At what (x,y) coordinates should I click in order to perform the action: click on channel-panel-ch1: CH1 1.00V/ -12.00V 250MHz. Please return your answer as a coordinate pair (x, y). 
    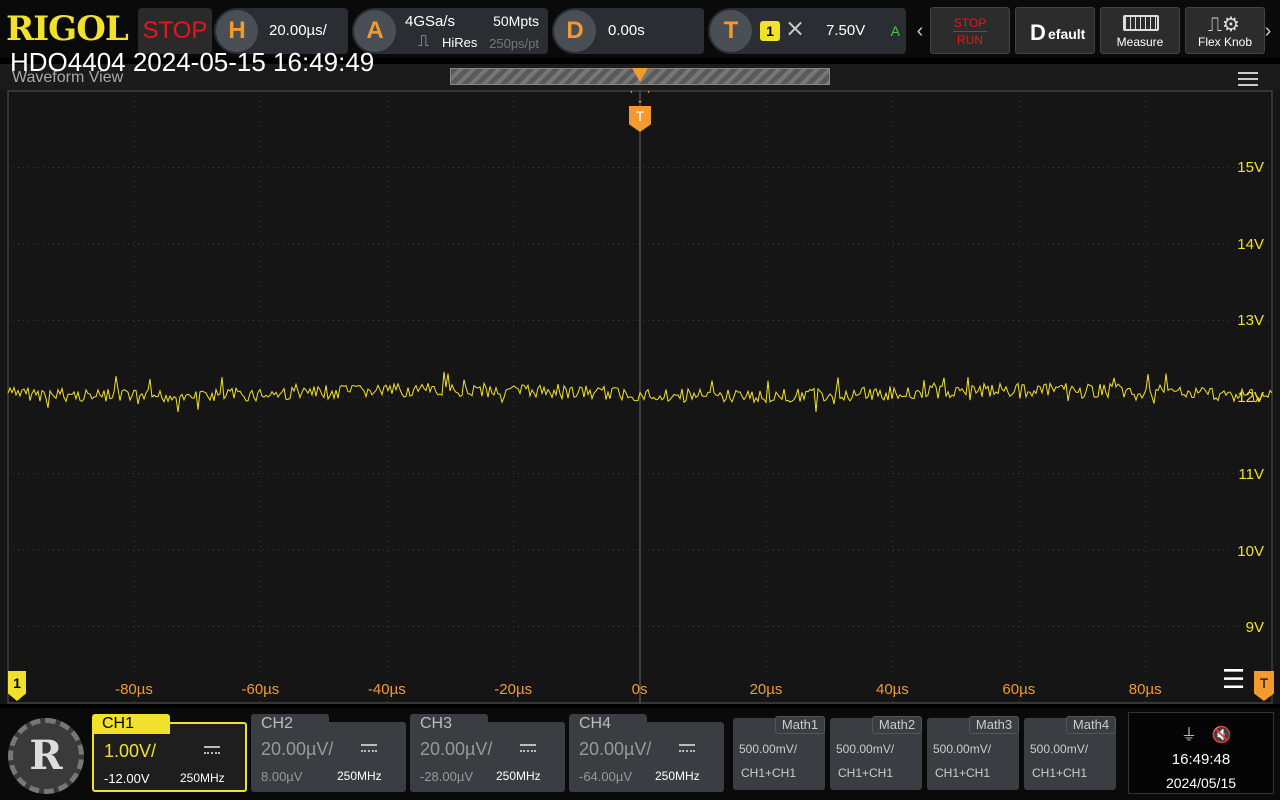
    Looking at the image, I should click on (169, 753).